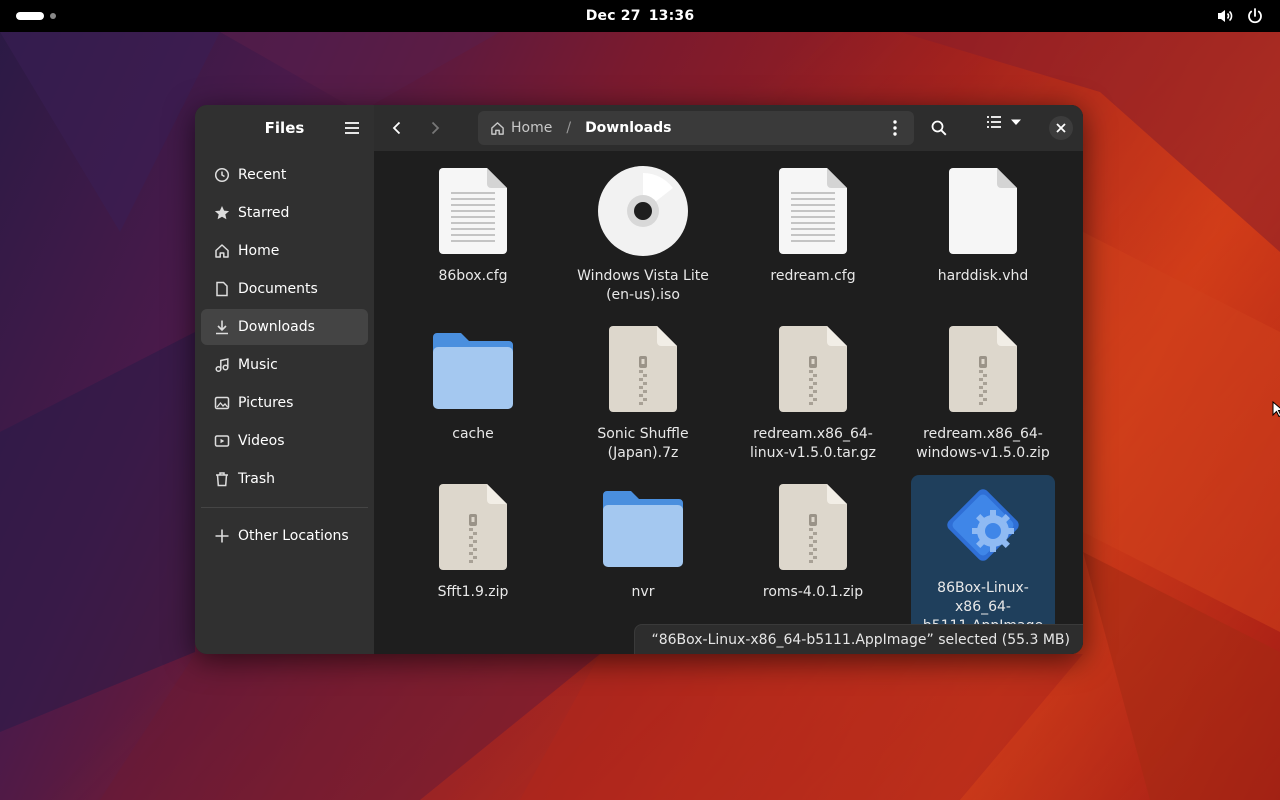 Image resolution: width=1280 pixels, height=800 pixels. Describe the element at coordinates (284, 251) in the screenshot. I see `sidebar-item-home: Home` at that location.